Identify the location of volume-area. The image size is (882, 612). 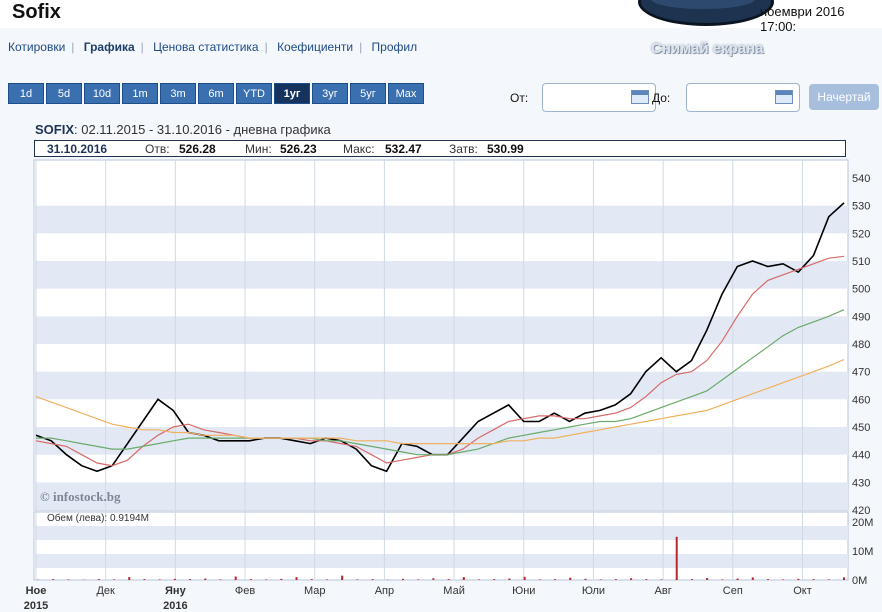
(441, 546).